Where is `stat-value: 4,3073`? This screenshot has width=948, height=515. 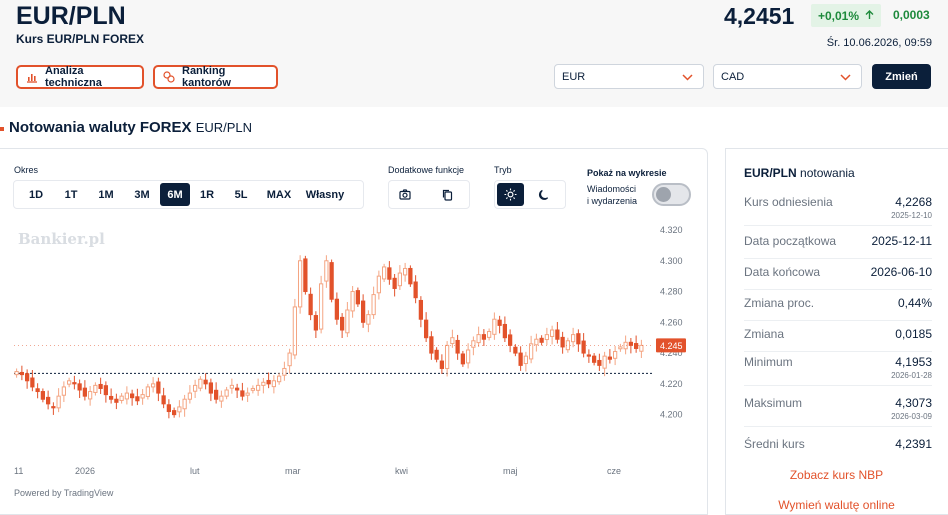 stat-value: 4,3073 is located at coordinates (913, 403).